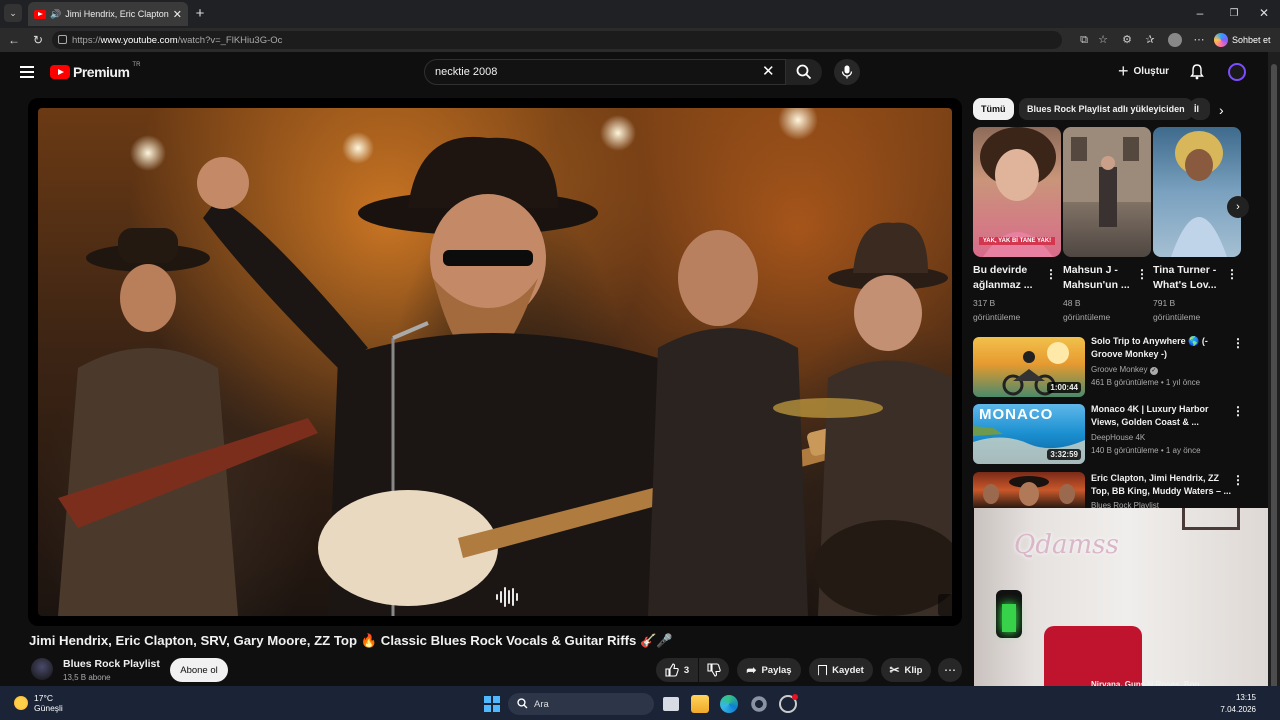 The image size is (1280, 720). I want to click on reload-icon: ↻, so click(38, 40).